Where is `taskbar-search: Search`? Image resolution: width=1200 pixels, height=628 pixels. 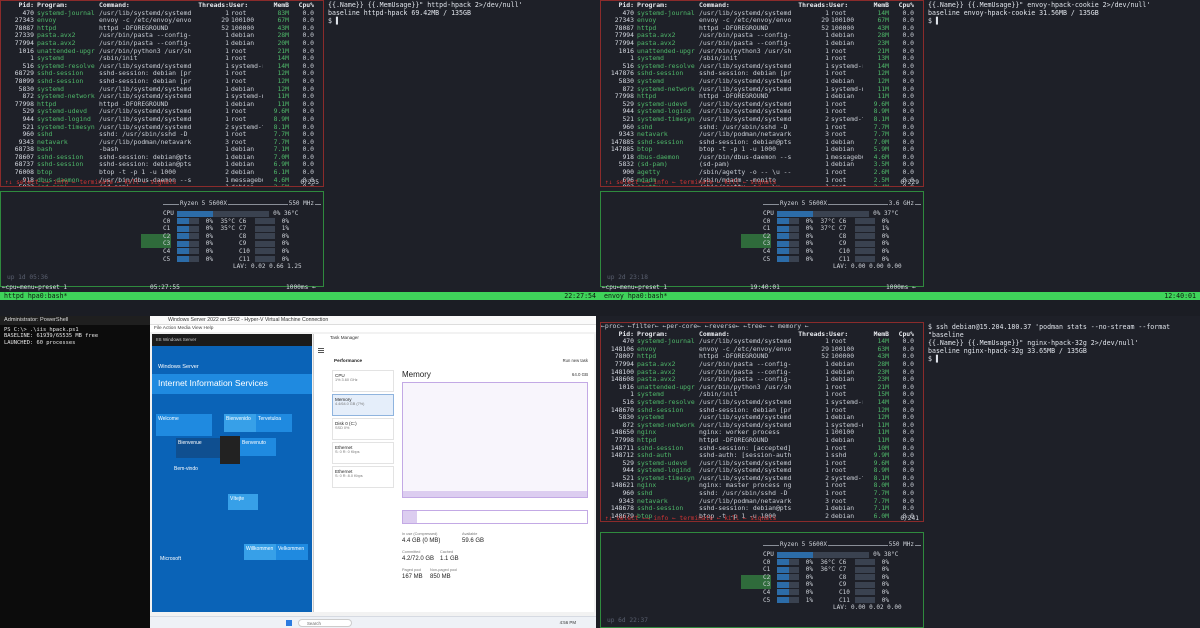 taskbar-search: Search is located at coordinates (325, 623).